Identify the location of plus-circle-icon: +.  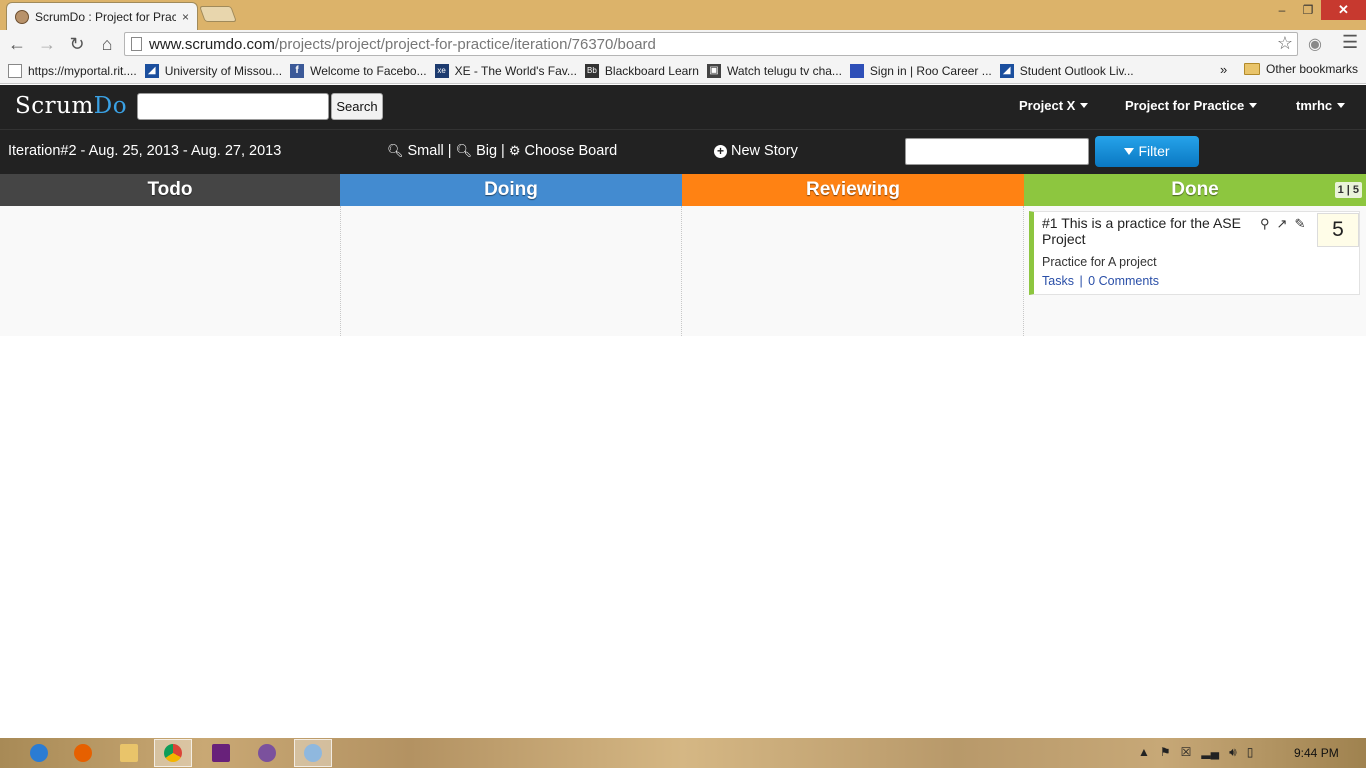
(720, 151).